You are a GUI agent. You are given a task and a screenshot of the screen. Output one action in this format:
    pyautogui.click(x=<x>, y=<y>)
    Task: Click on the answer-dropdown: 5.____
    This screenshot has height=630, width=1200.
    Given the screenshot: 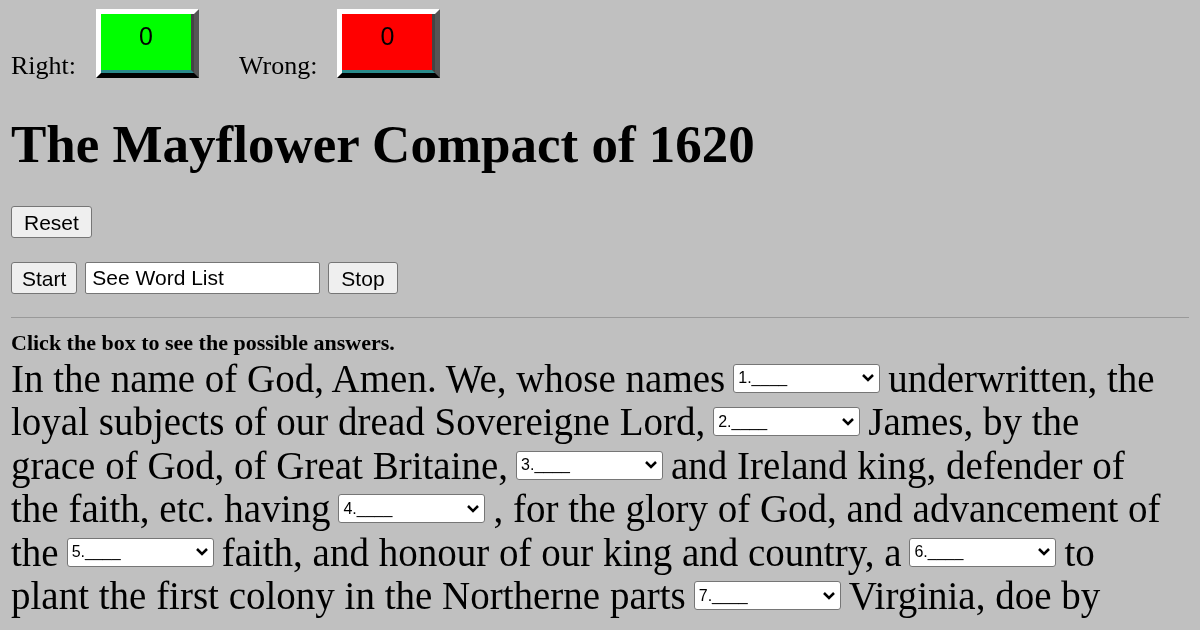 What is the action you would take?
    pyautogui.click(x=140, y=552)
    